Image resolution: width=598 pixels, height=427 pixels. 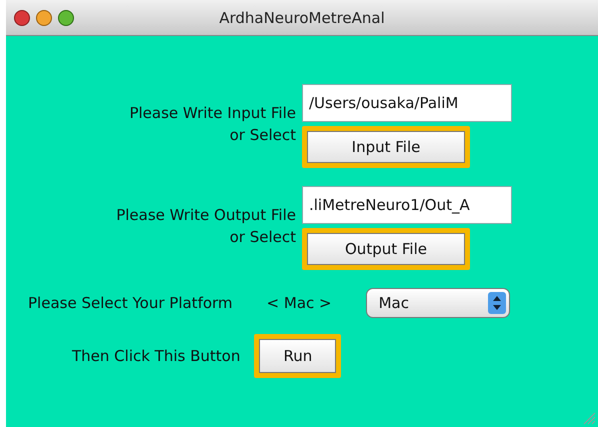 I want to click on run-label: Then Click This Button, so click(x=156, y=356).